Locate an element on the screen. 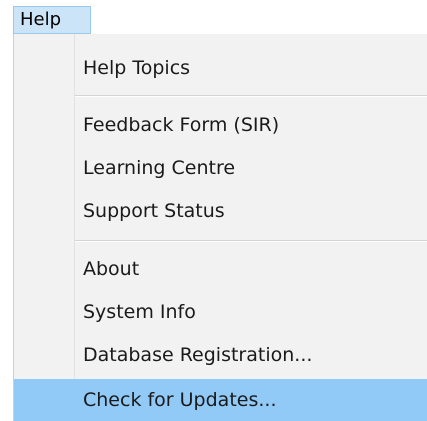 The image size is (427, 421). menu-item-about: About is located at coordinates (220, 269).